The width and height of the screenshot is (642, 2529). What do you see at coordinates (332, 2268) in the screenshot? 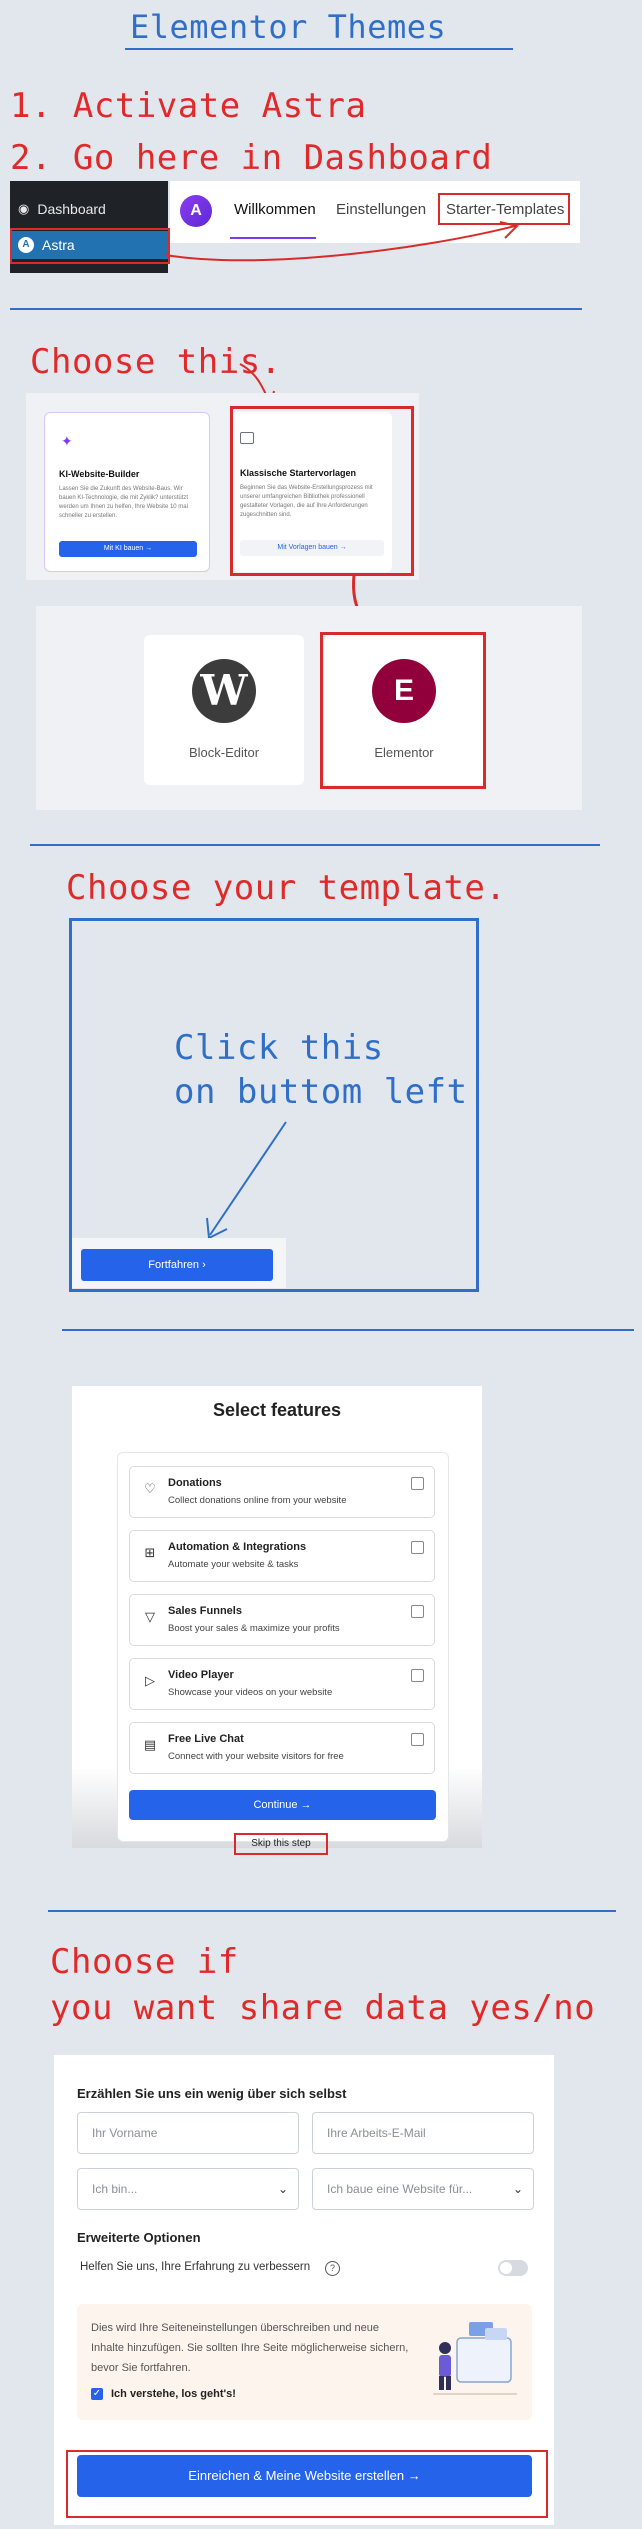
I see `info-icon: ?` at bounding box center [332, 2268].